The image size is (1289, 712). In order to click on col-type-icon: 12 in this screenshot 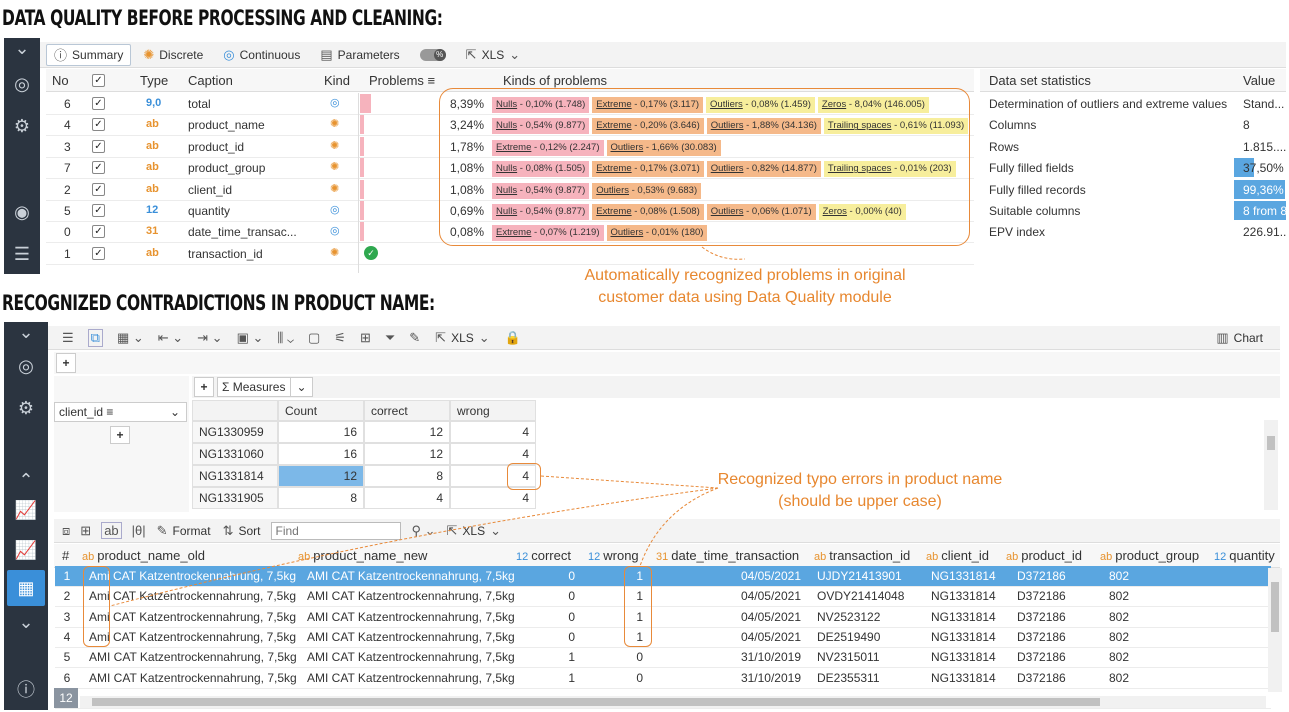, I will do `click(1220, 557)`.